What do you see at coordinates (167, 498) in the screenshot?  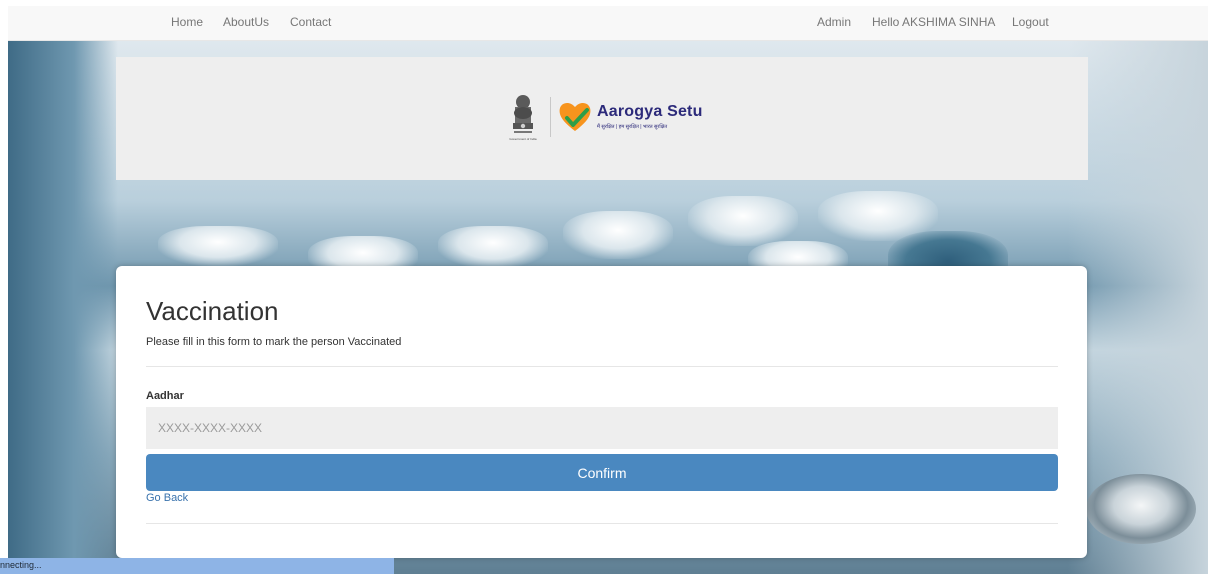 I see `go-back-link: Go Back` at bounding box center [167, 498].